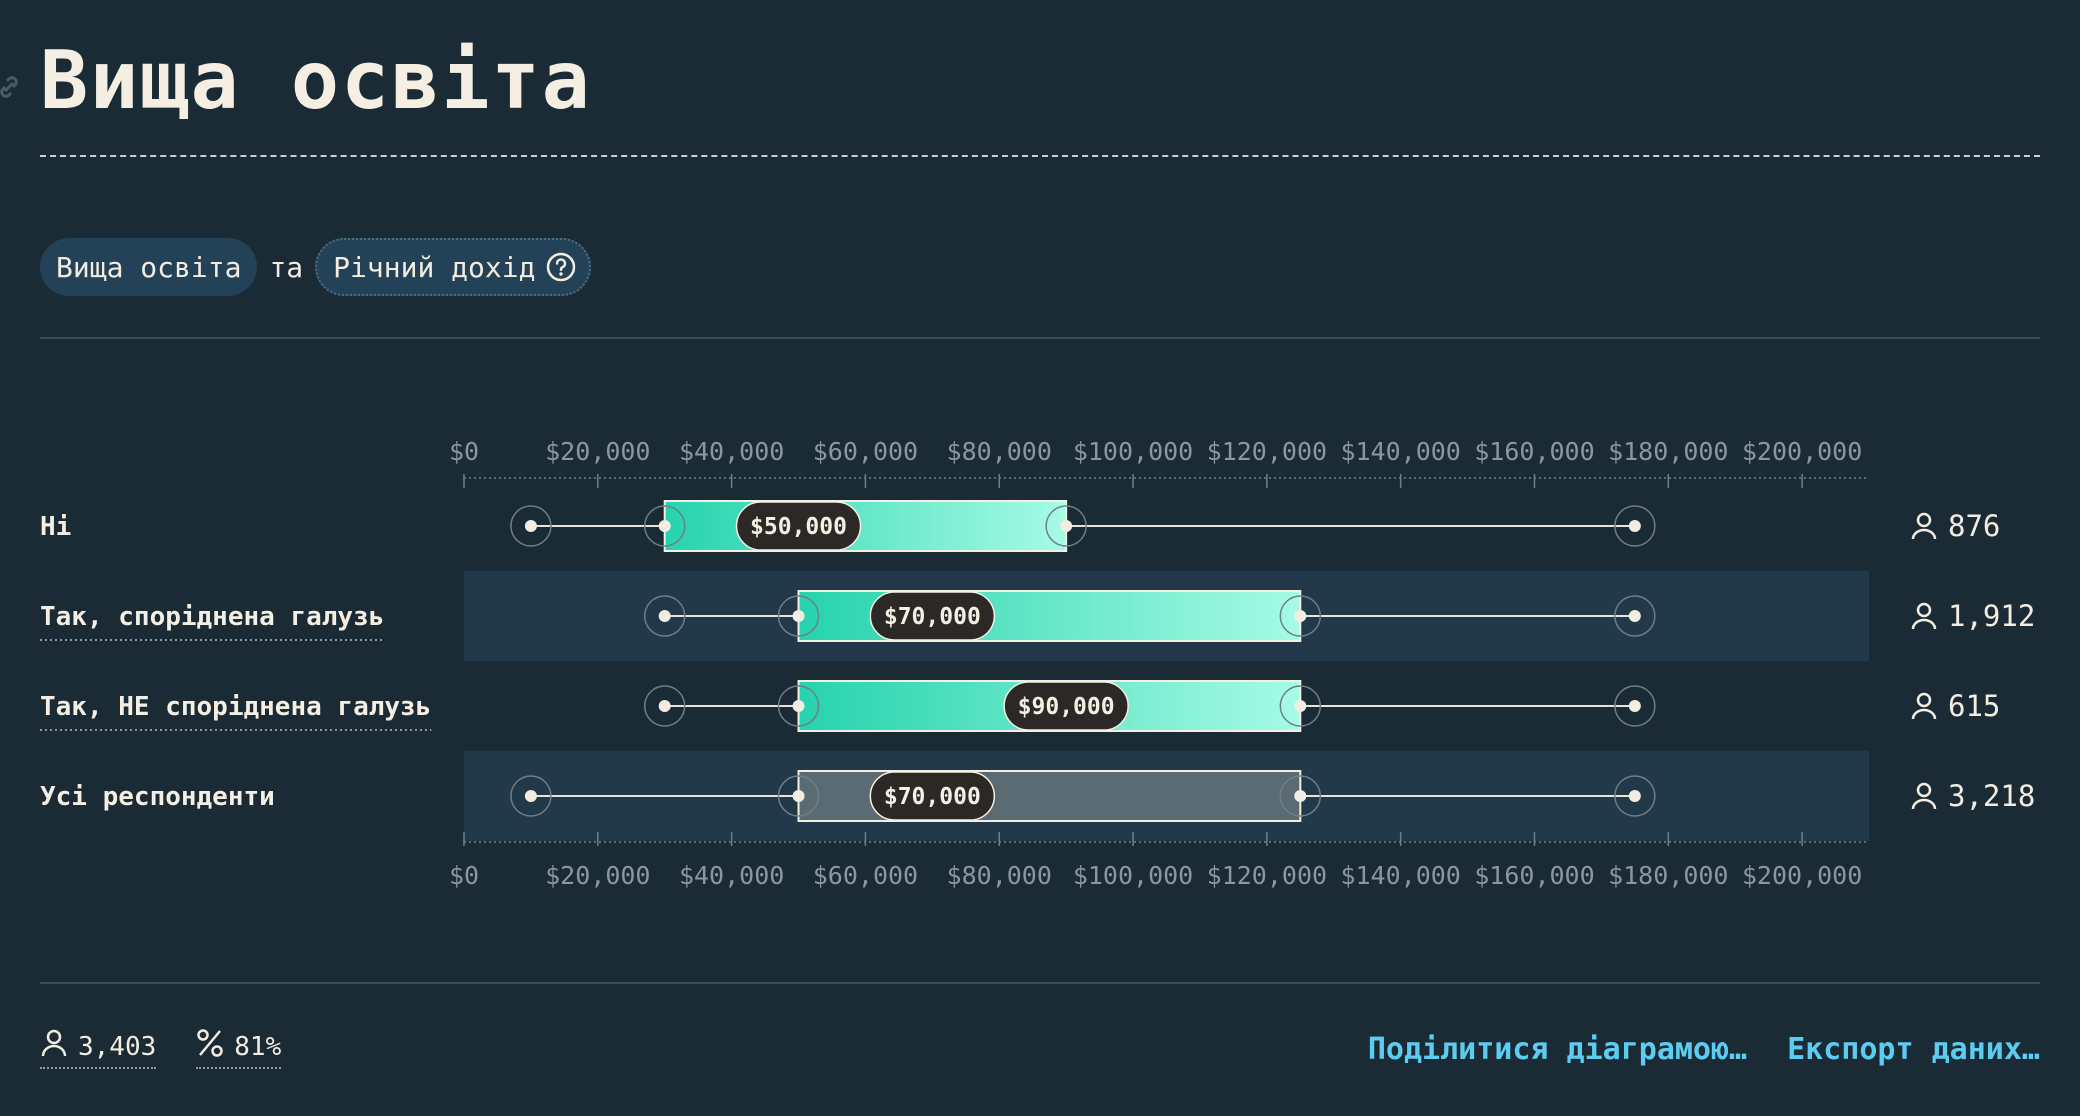 This screenshot has height=1116, width=2080. Describe the element at coordinates (1974, 526) in the screenshot. I see `respondent-count: 876` at that location.